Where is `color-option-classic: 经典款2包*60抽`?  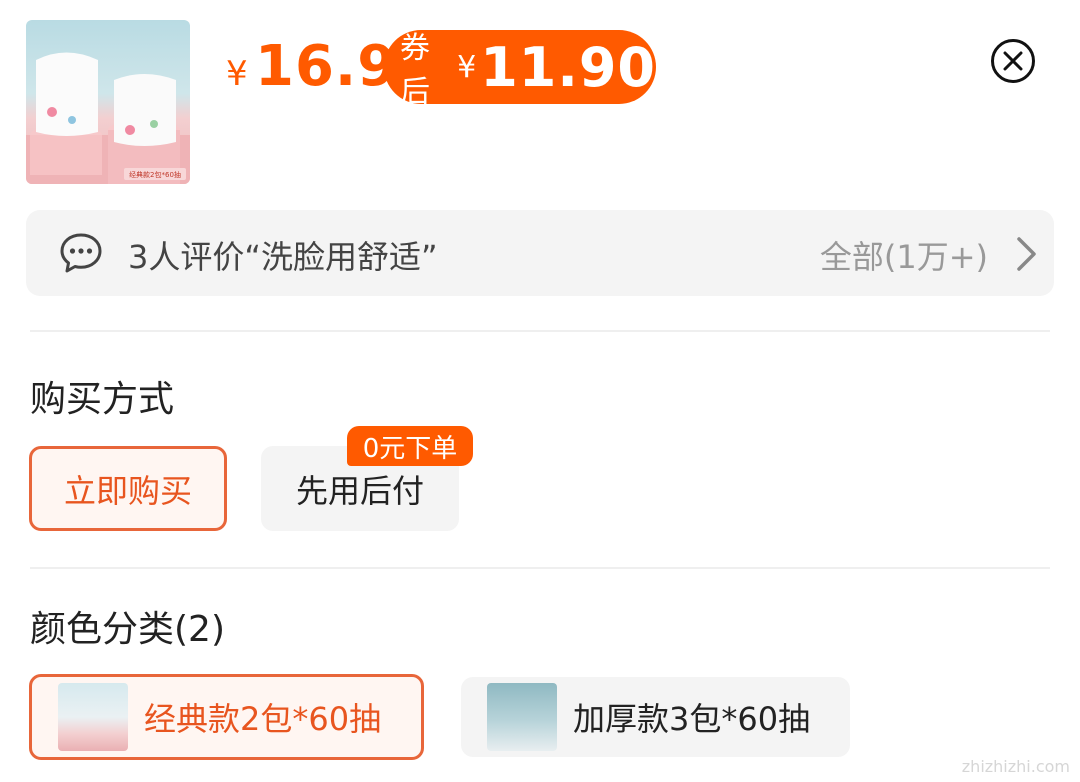 color-option-classic: 经典款2包*60抽 is located at coordinates (226, 717).